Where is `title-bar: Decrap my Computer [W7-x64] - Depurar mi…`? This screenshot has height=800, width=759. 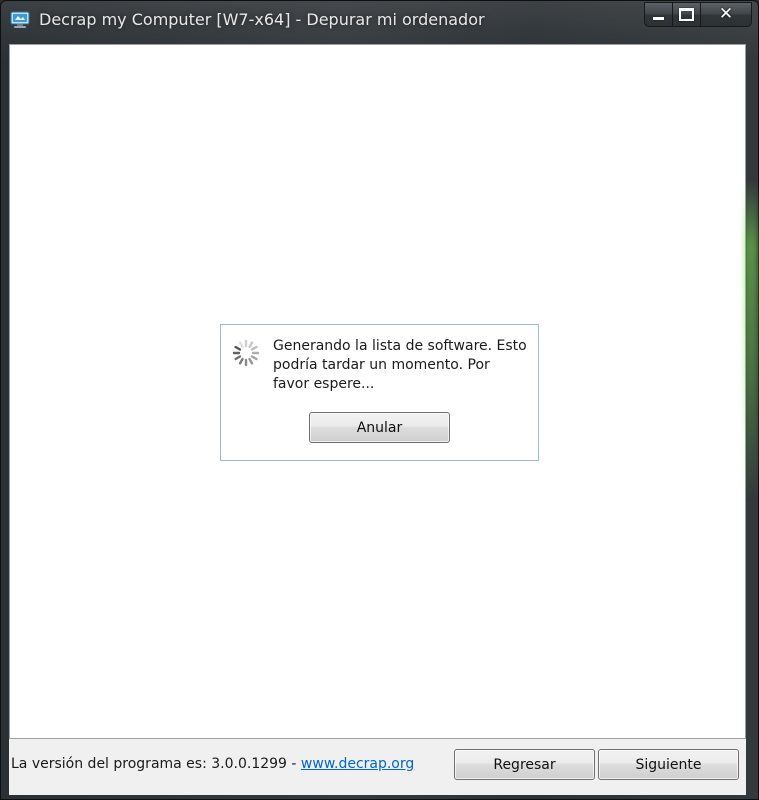 title-bar: Decrap my Computer [W7-x64] - Depurar mi… is located at coordinates (379, 21).